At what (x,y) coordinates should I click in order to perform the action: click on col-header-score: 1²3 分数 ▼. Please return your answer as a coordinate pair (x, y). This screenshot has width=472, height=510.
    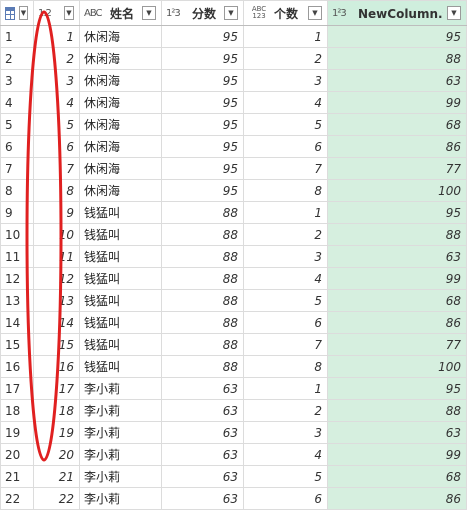
    Looking at the image, I should click on (202, 13).